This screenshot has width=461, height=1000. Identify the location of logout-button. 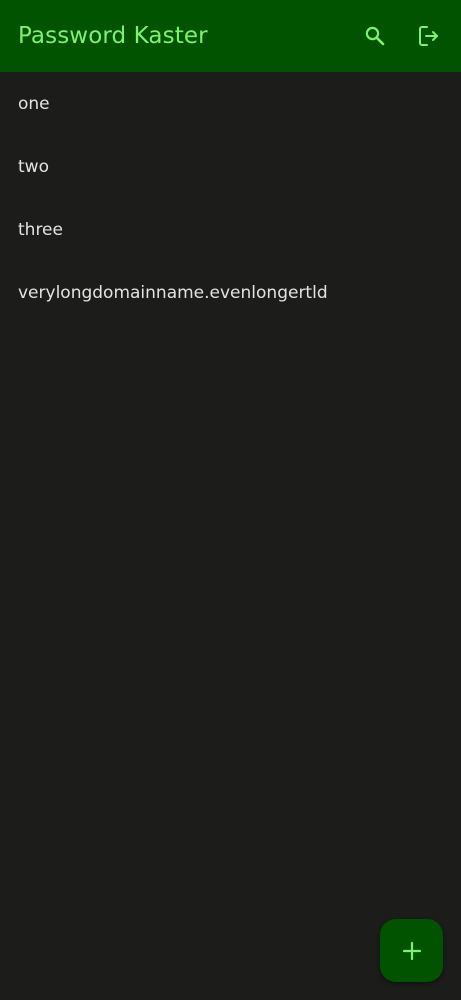
(429, 36).